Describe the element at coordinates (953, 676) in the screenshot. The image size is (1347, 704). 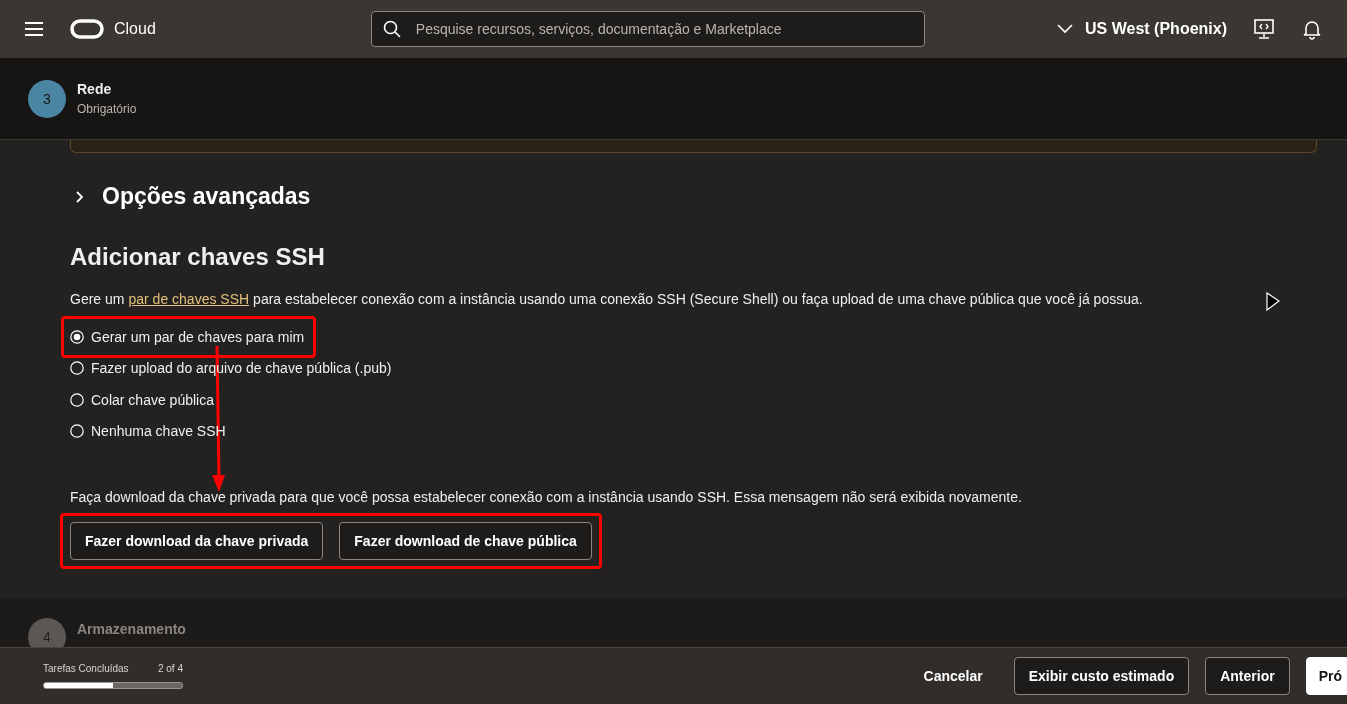
I see `footer-button: Cancelar` at that location.